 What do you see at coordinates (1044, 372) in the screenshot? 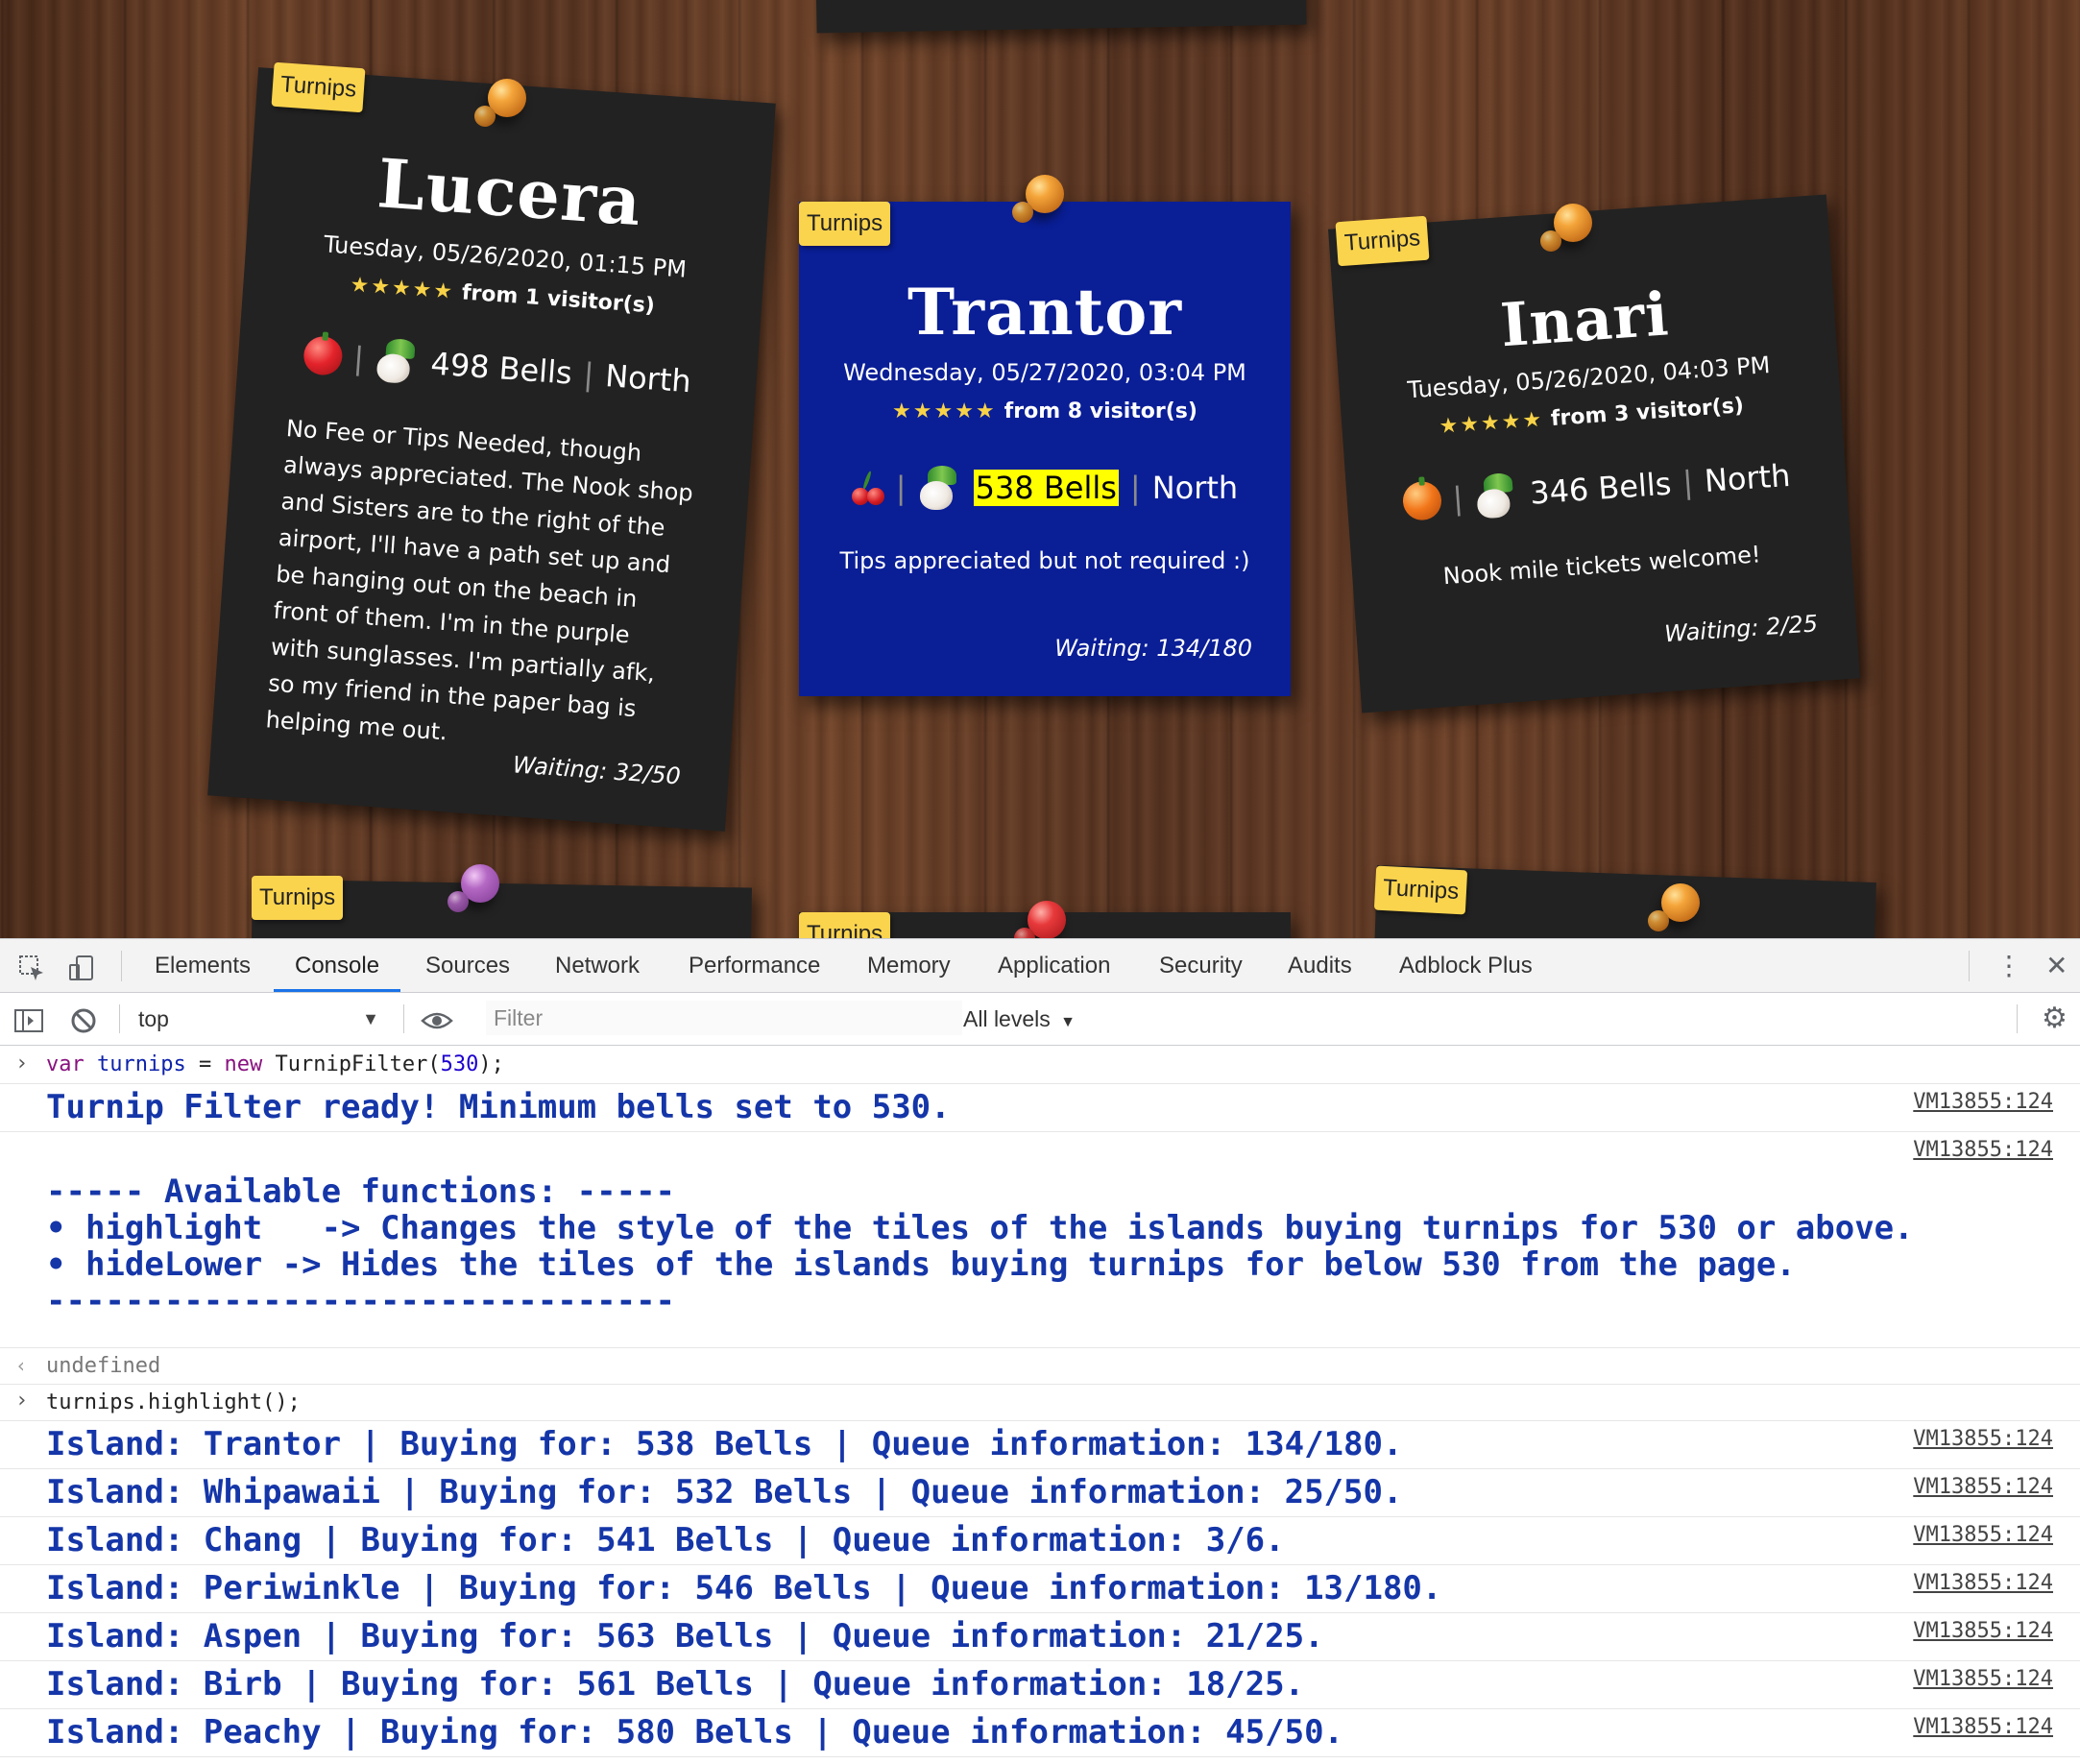
I see `island-datetime: Wednesday, 05/27/2020, 03:04 PM` at bounding box center [1044, 372].